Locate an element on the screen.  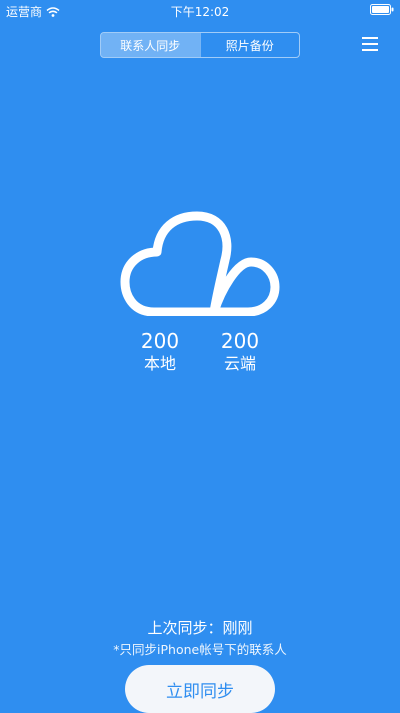
tab-photo-backup: 照片备份 is located at coordinates (249, 45).